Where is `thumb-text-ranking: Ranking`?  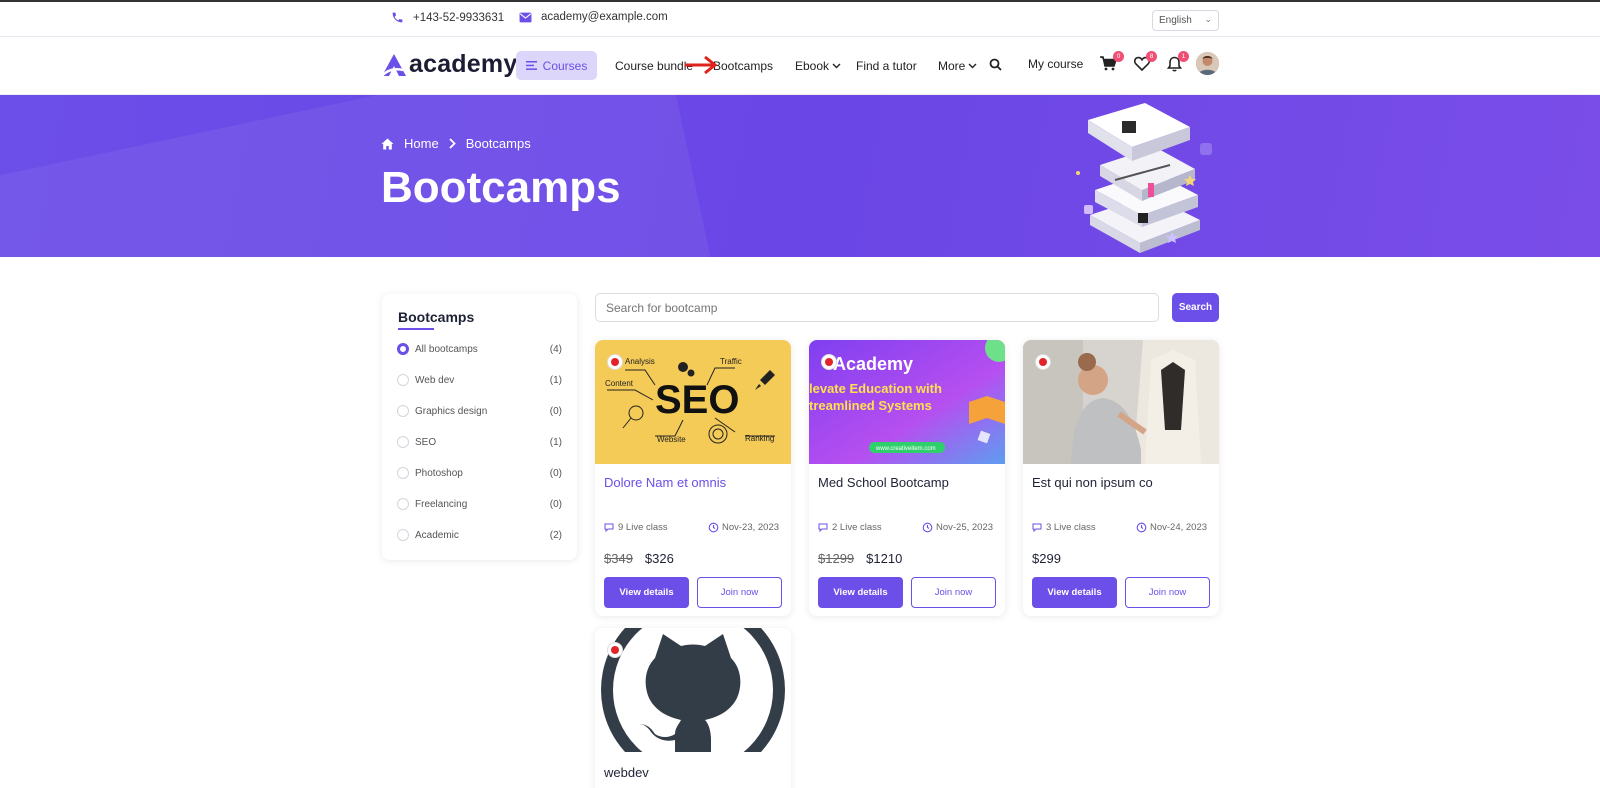
thumb-text-ranking: Ranking is located at coordinates (759, 438).